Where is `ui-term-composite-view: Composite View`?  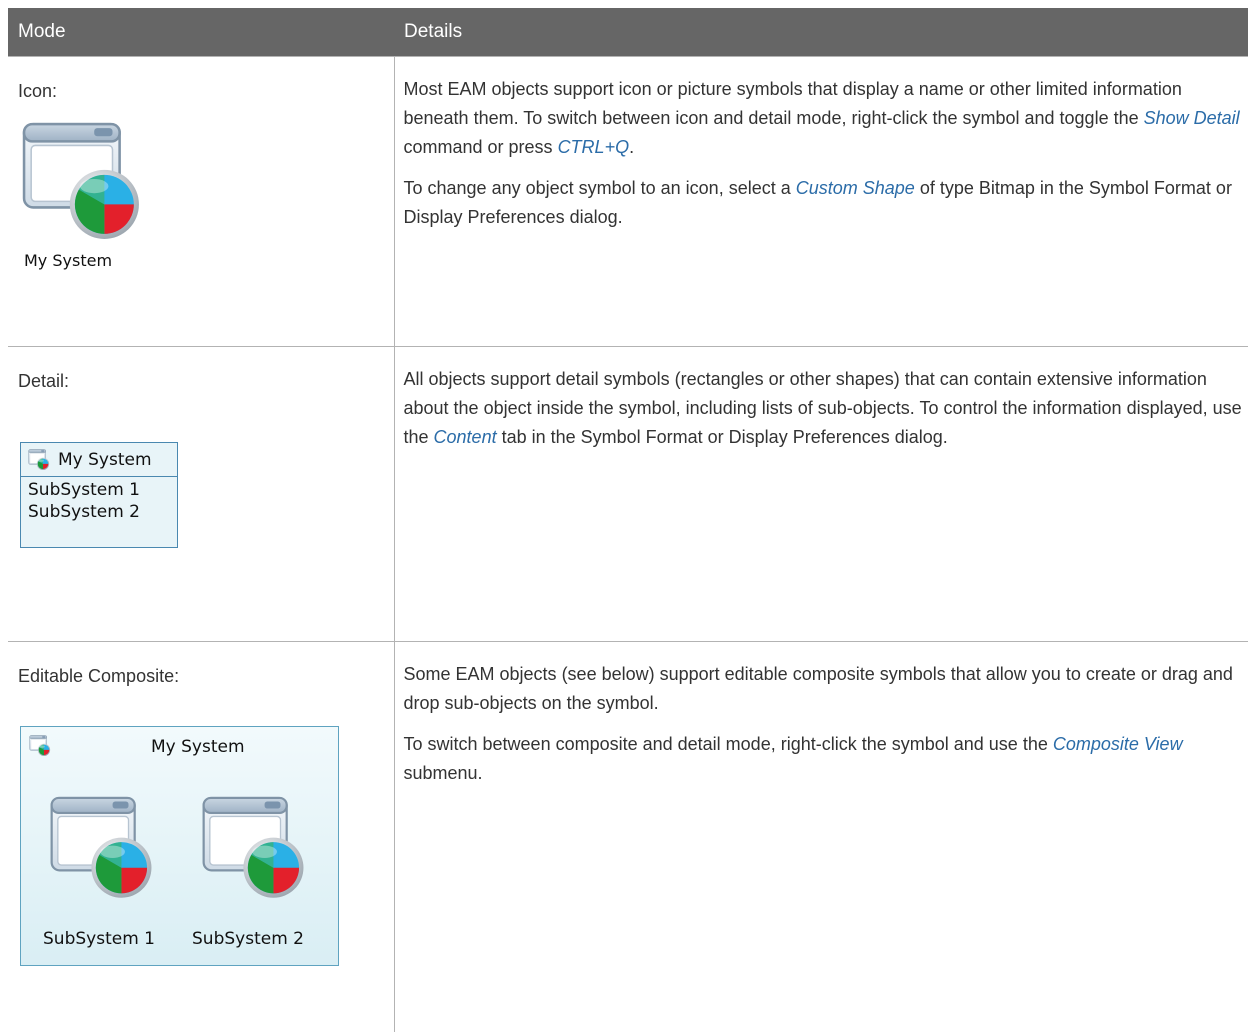 ui-term-composite-view: Composite View is located at coordinates (1117, 744).